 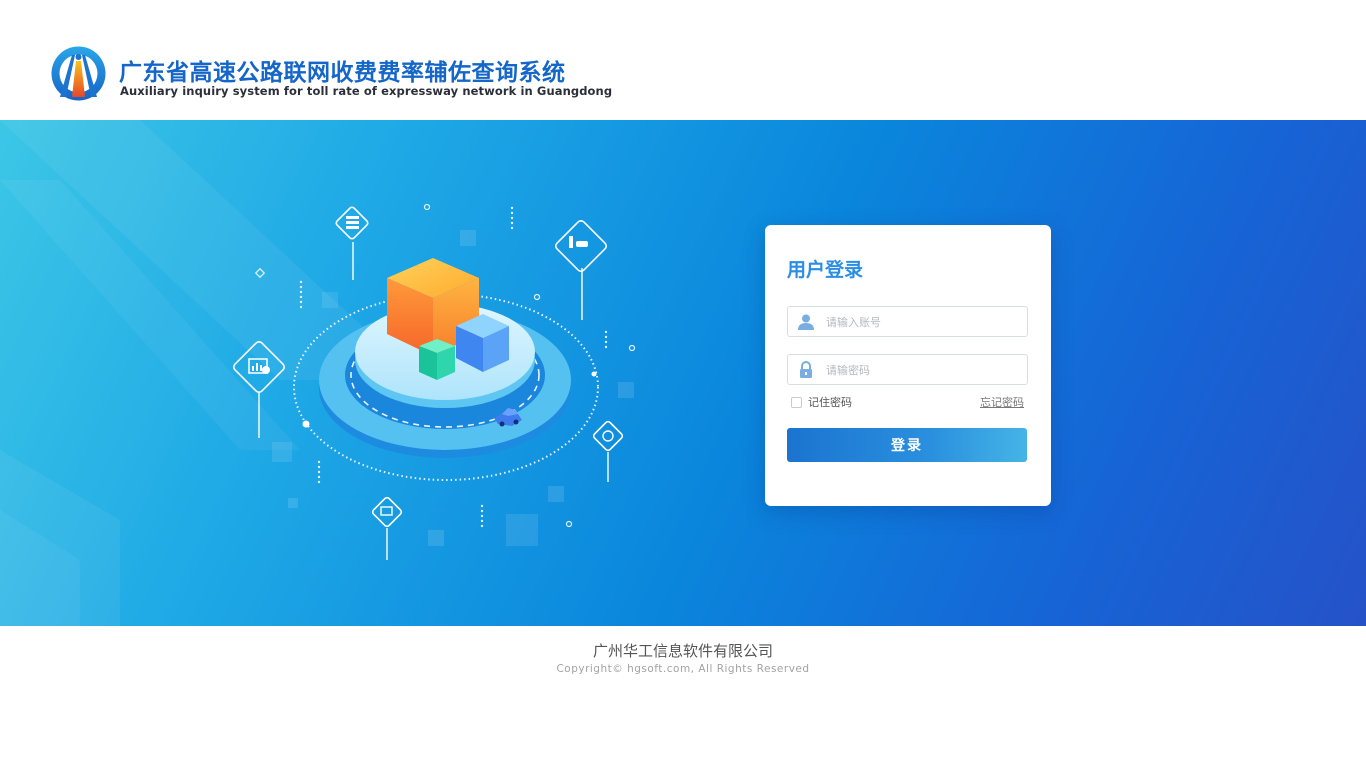 I want to click on remember-label: 记住密码, so click(x=830, y=402).